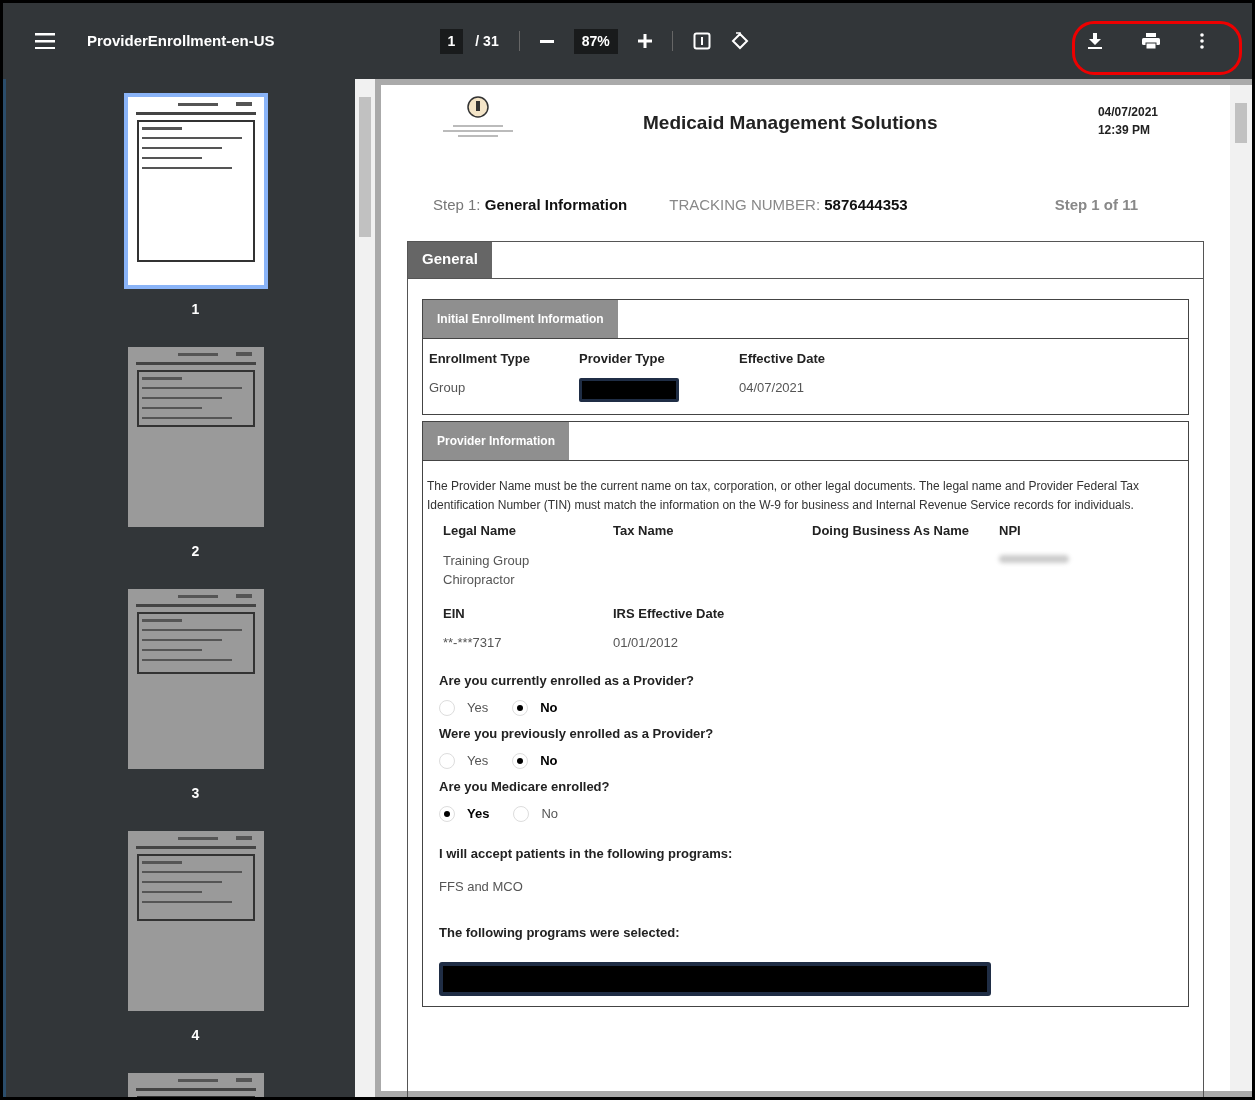 The width and height of the screenshot is (1255, 1100). Describe the element at coordinates (1124, 130) in the screenshot. I see `print-time: 12:39 PM` at that location.